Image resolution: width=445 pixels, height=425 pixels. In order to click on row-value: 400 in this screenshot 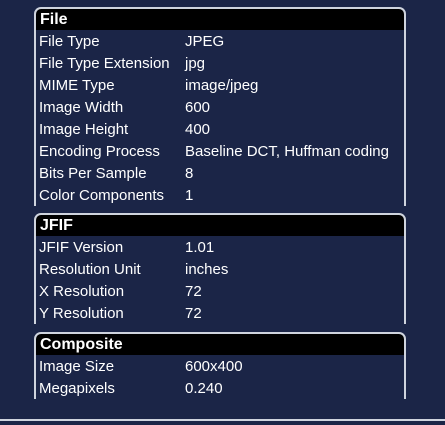, I will do `click(198, 129)`.